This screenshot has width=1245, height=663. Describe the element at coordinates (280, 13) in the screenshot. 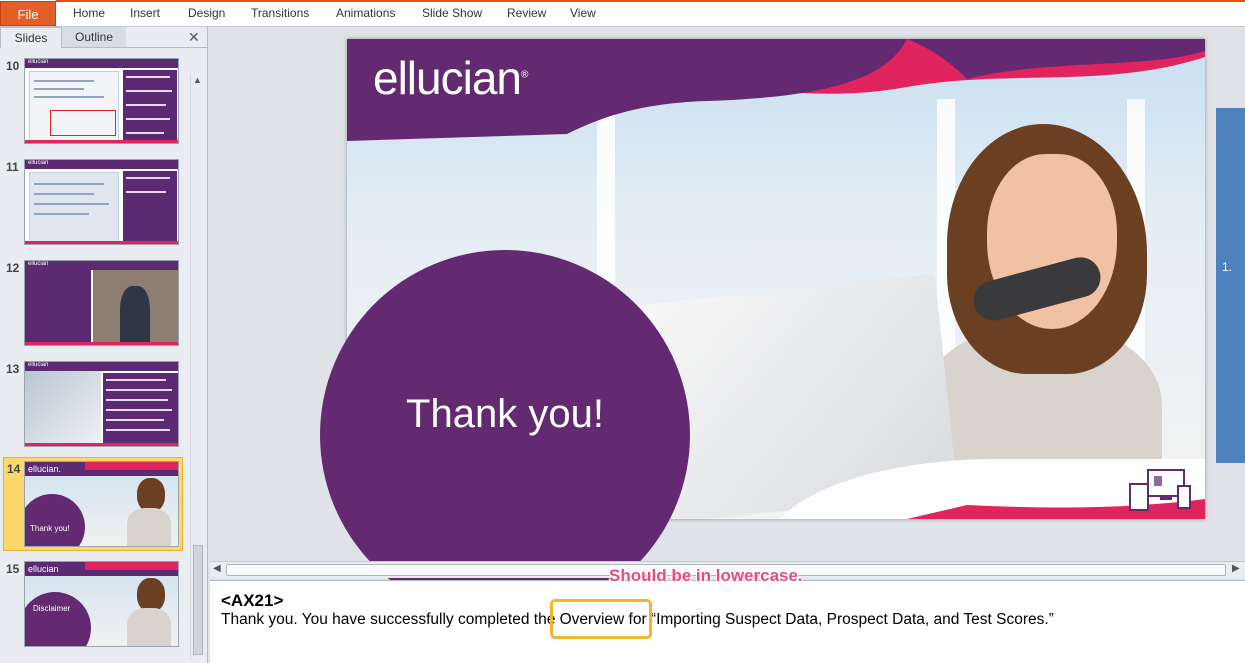

I see `tab-transitions: Transitions` at that location.